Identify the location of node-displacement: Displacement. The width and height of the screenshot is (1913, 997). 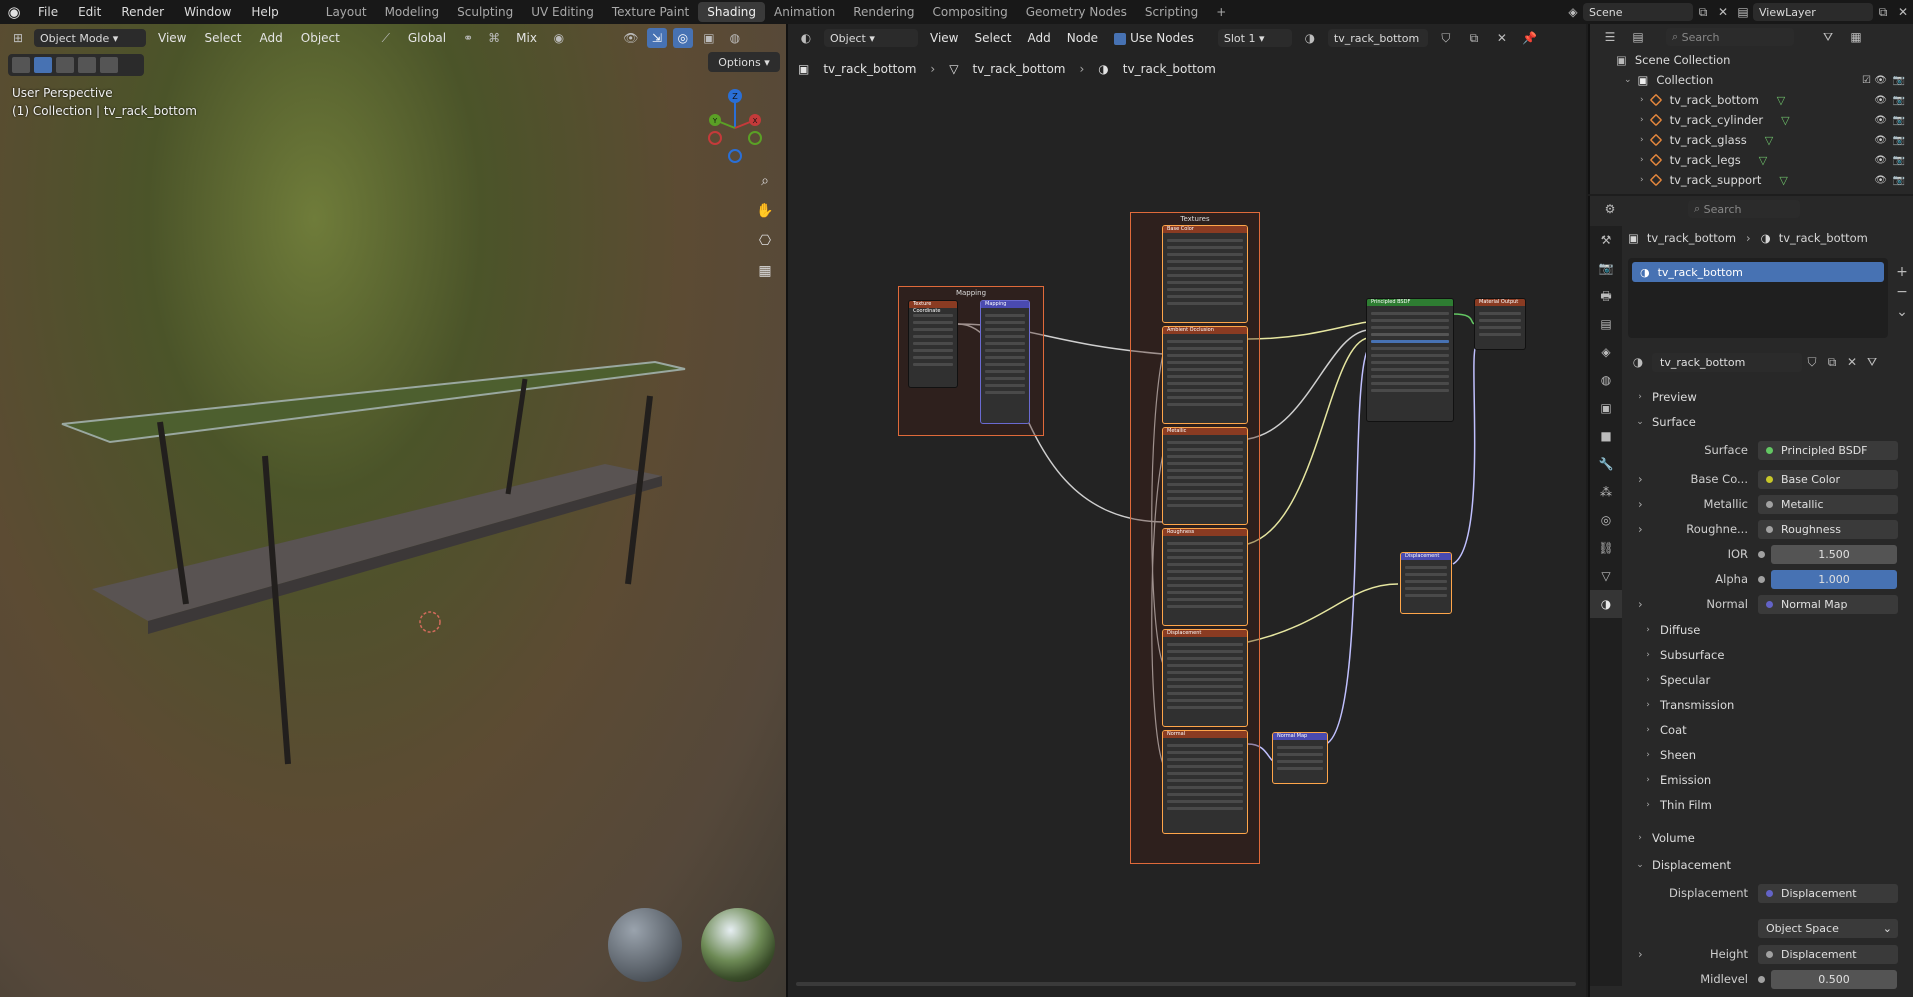
(1426, 583).